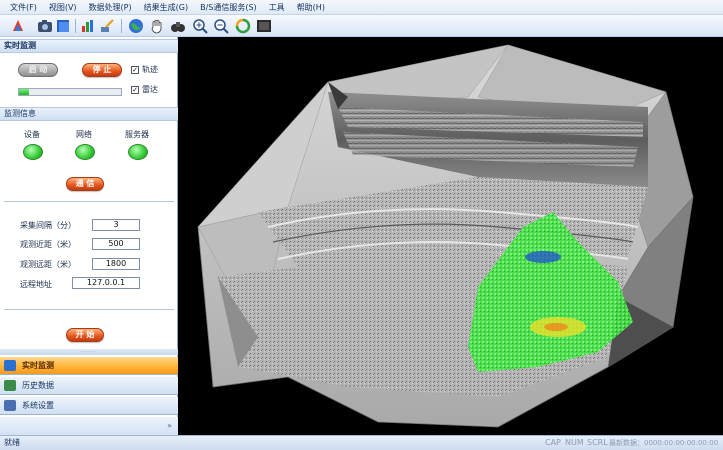 This screenshot has height=450, width=723. Describe the element at coordinates (18, 26) in the screenshot. I see `app-icon` at that location.